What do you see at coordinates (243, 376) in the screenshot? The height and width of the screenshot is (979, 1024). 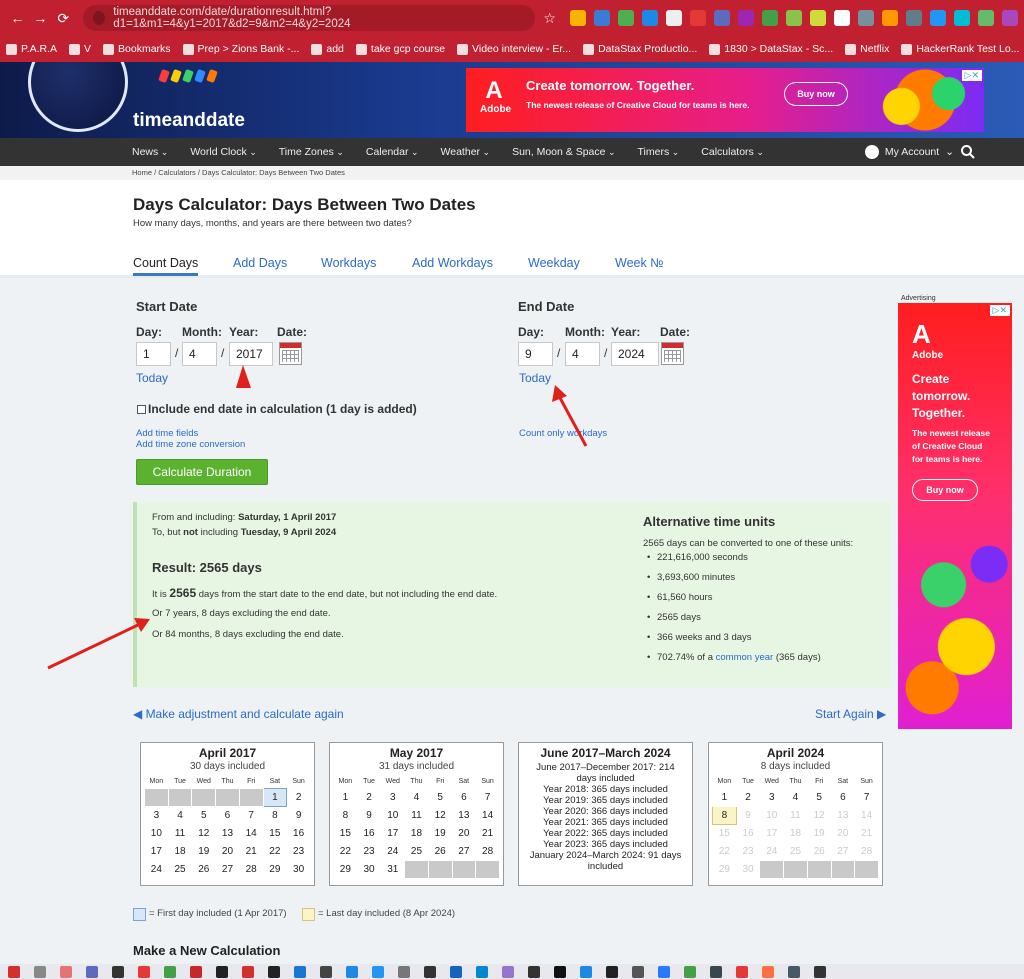 I see `annotation-arrow-year` at bounding box center [243, 376].